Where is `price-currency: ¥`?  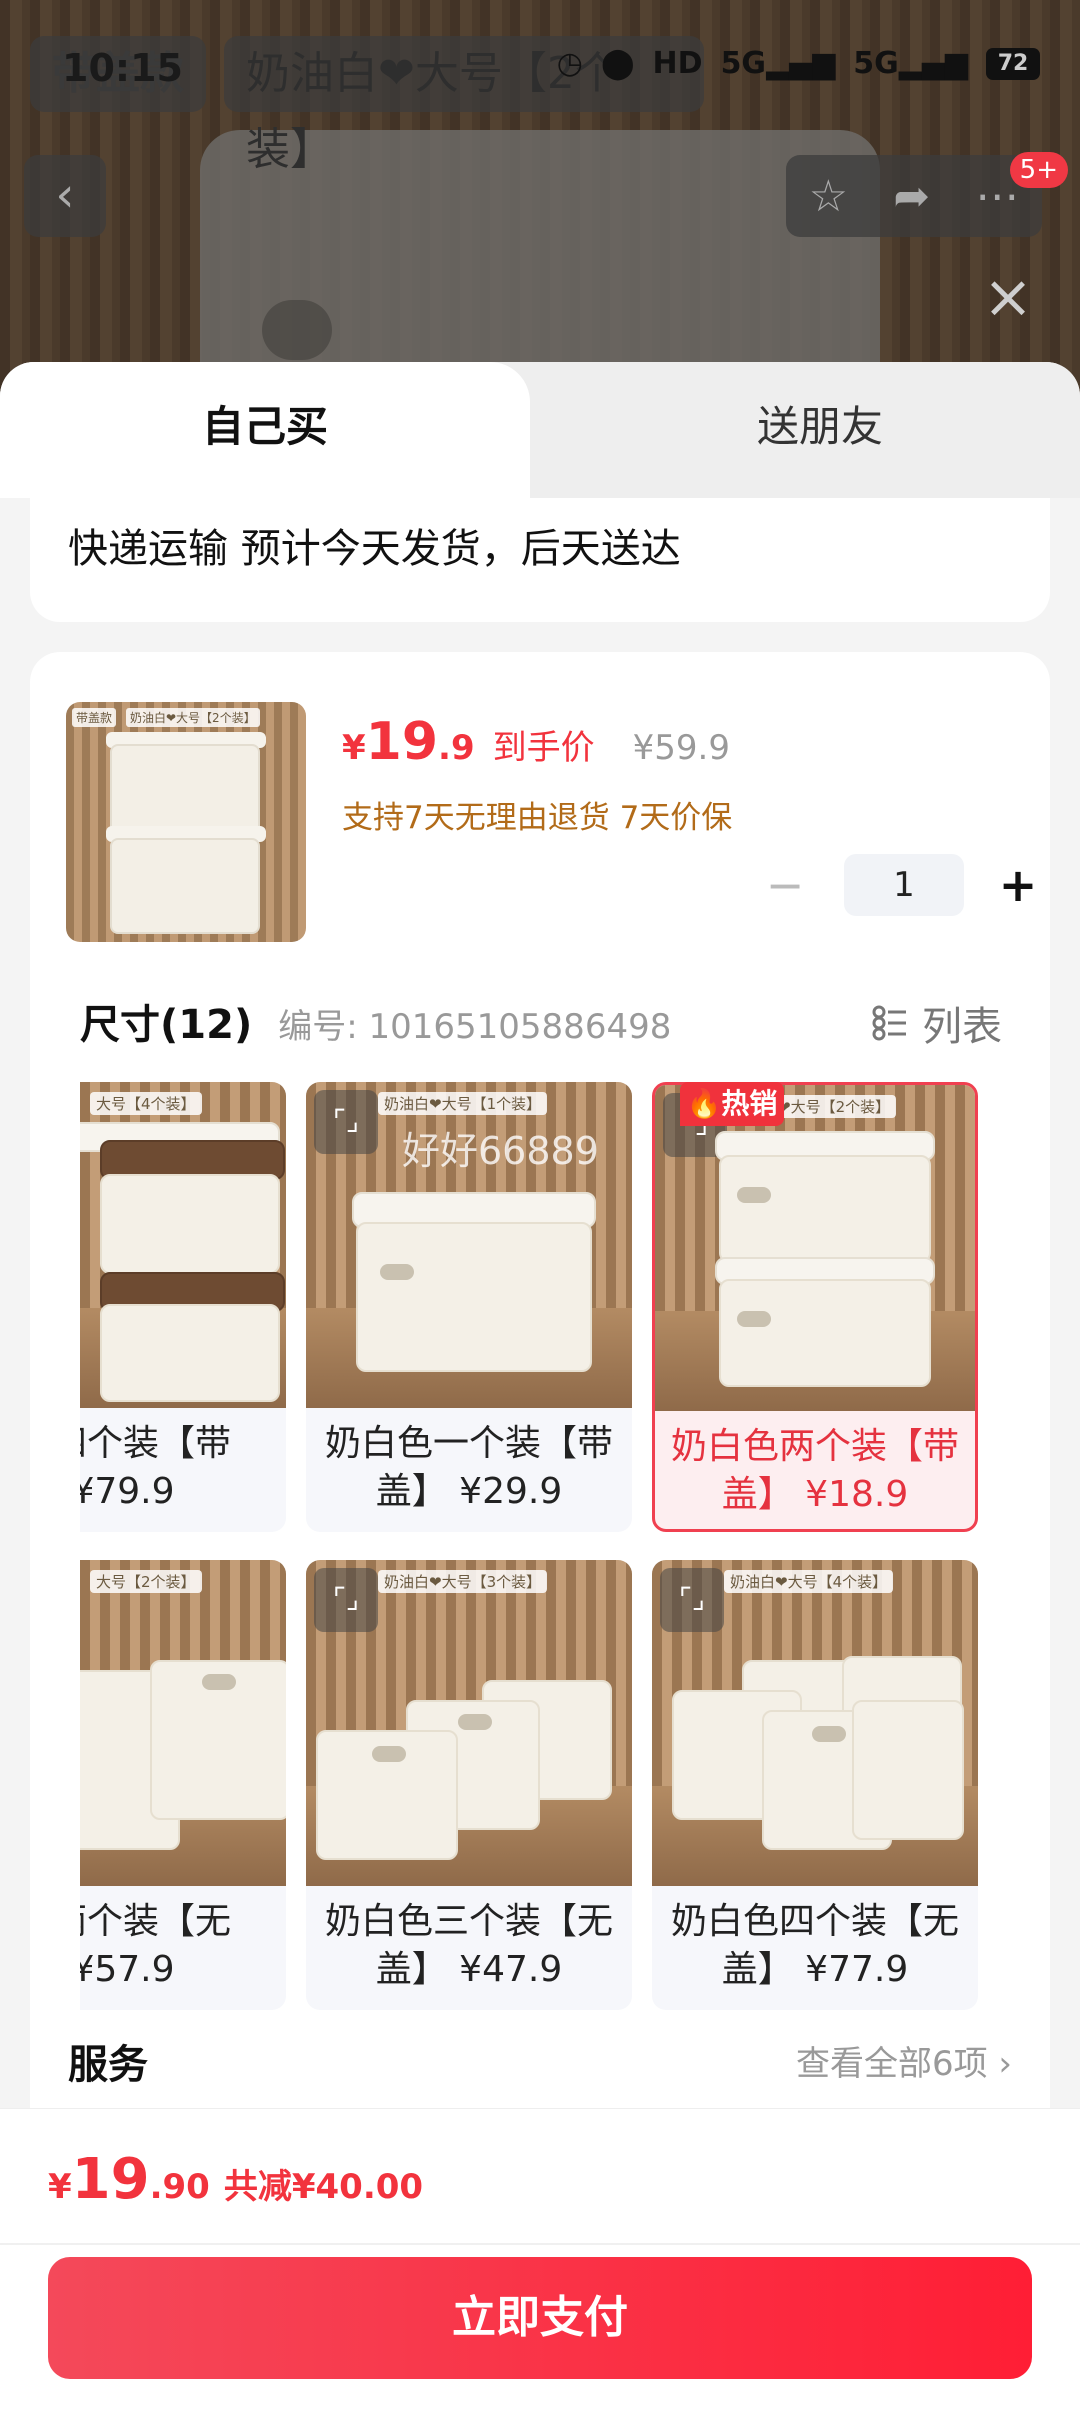 price-currency: ¥ is located at coordinates (354, 748).